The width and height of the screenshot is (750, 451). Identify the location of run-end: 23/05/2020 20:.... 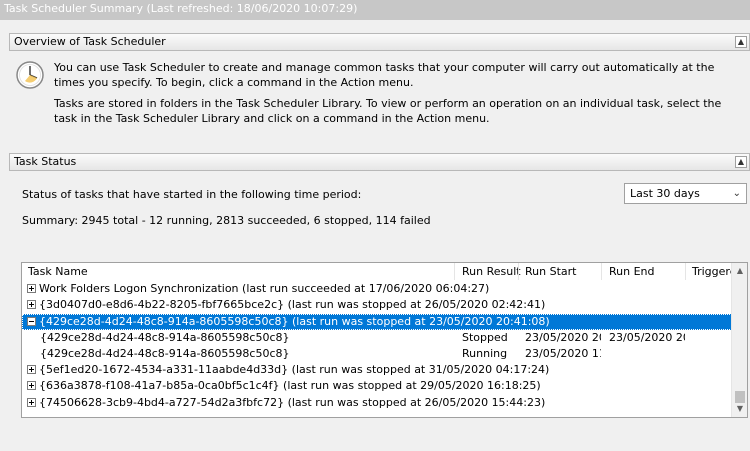
(647, 337).